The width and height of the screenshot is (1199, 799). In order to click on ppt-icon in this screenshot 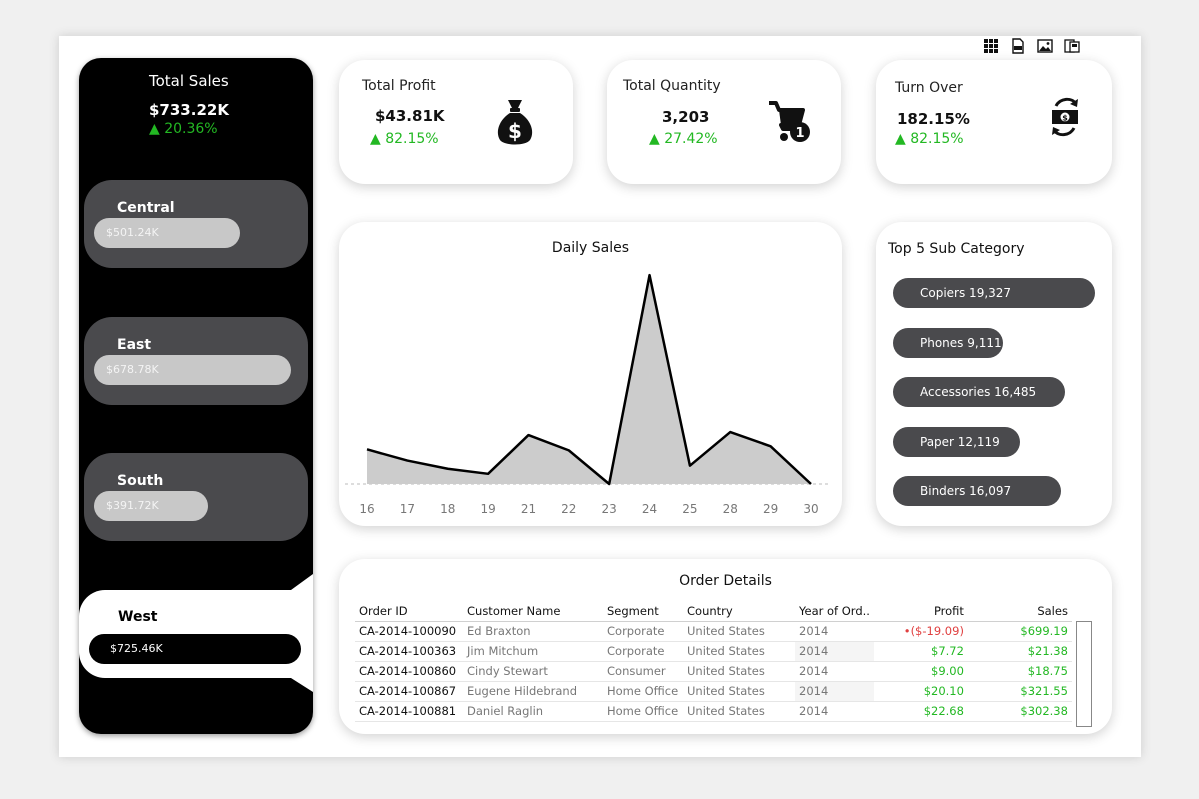, I will do `click(1072, 46)`.